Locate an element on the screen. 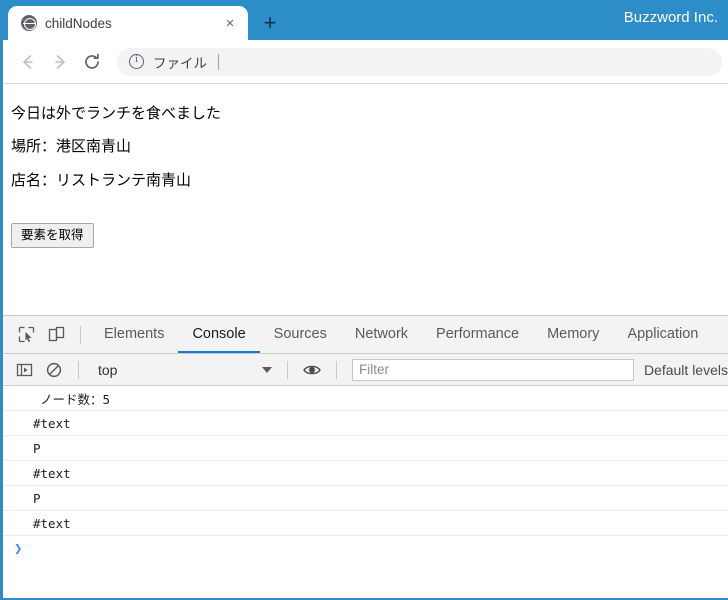 This screenshot has height=600, width=728. console-filter-input is located at coordinates (493, 369).